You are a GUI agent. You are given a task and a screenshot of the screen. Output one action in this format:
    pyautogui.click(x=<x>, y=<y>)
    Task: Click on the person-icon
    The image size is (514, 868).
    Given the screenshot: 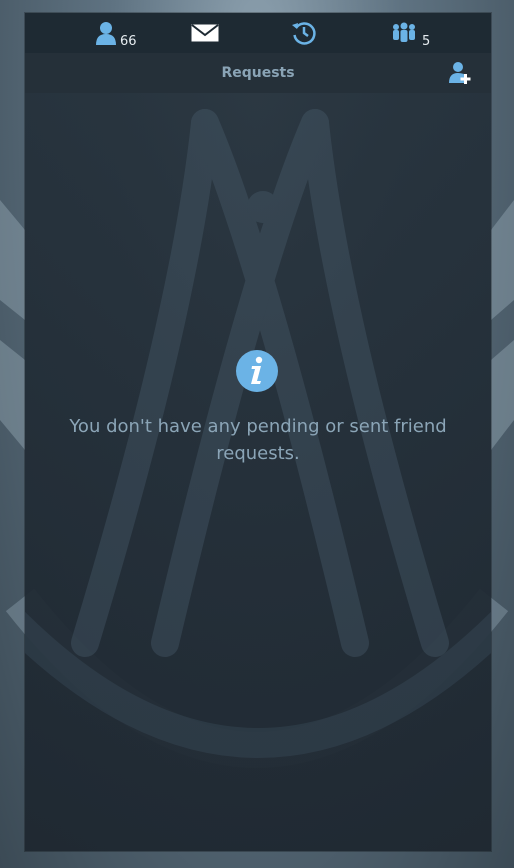 What is the action you would take?
    pyautogui.click(x=106, y=33)
    